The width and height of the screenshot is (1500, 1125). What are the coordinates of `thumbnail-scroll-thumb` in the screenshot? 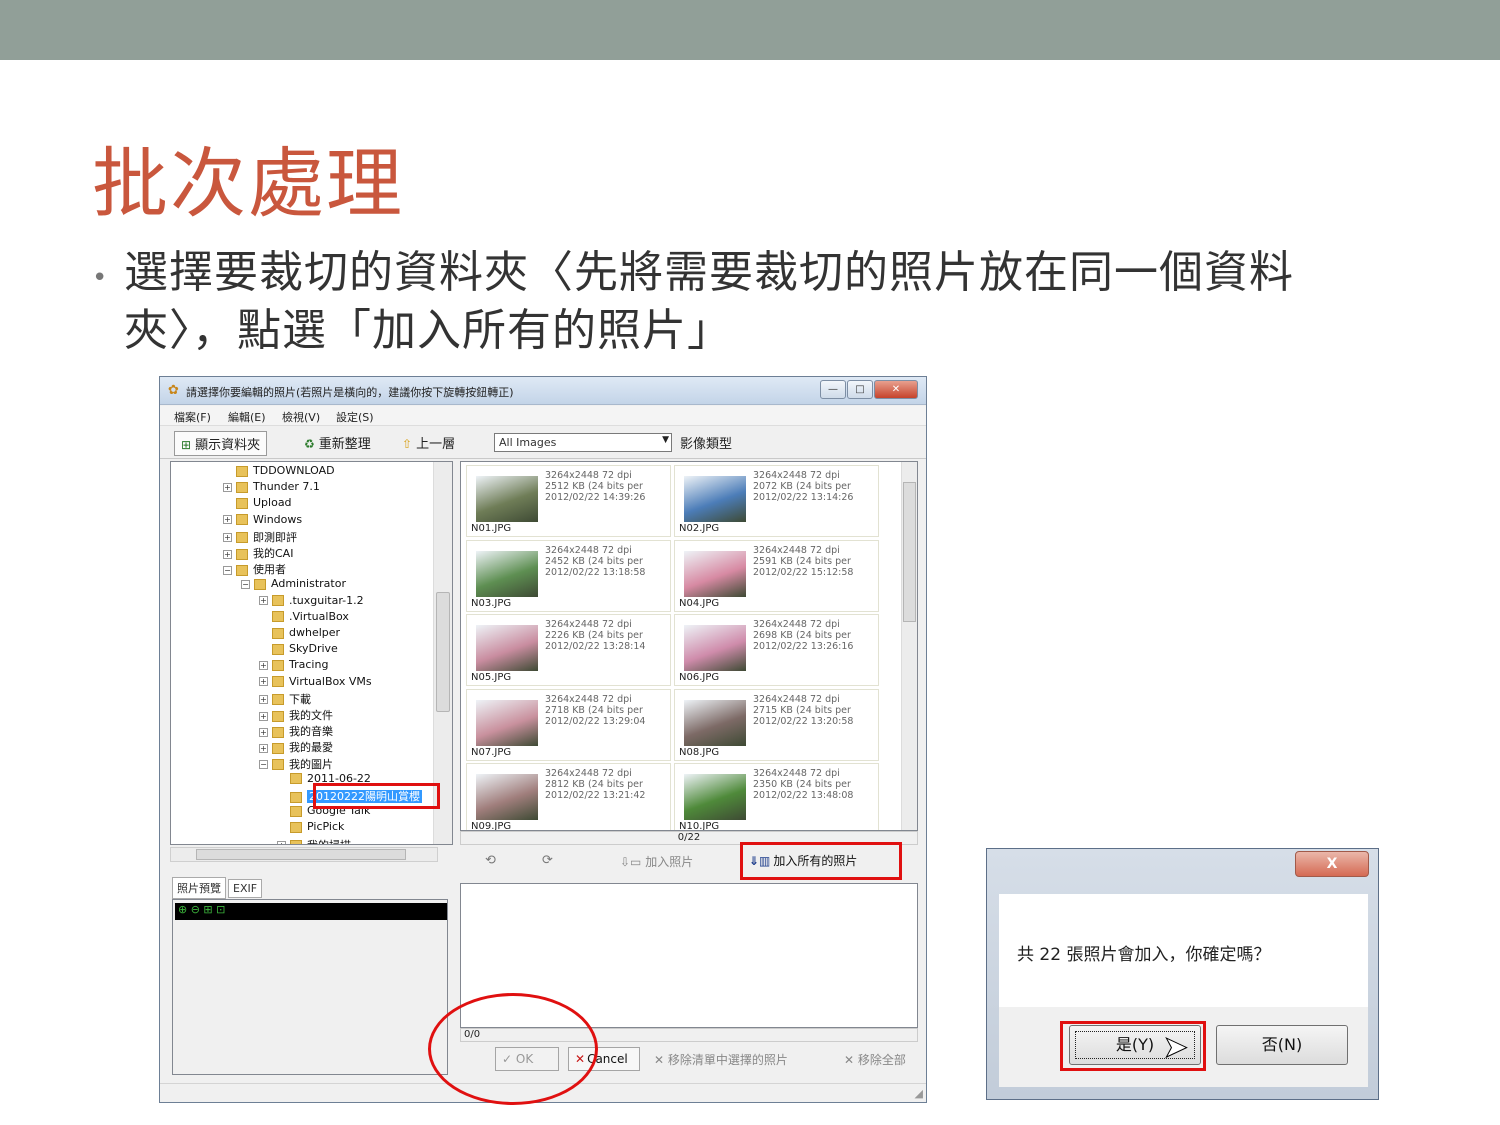 It's located at (909, 552).